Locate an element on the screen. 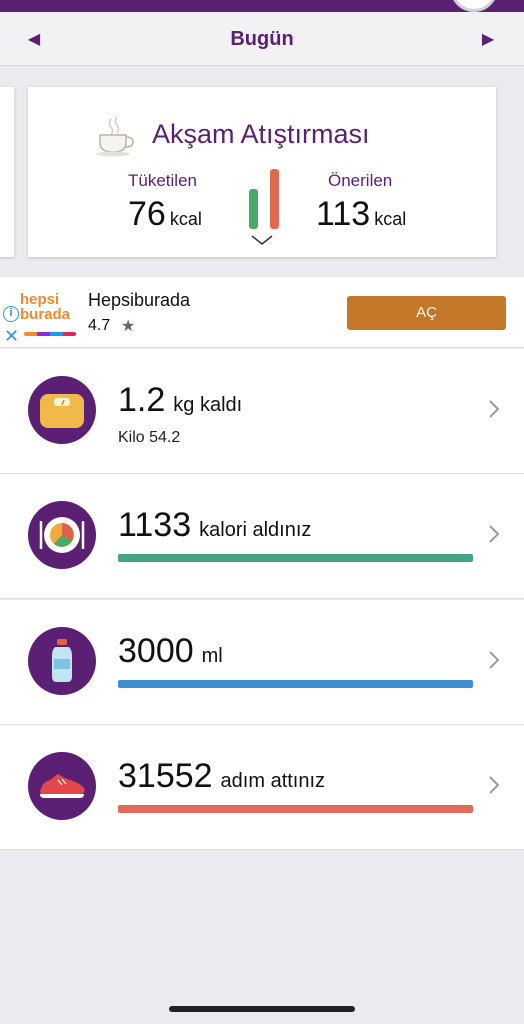  consumed-number: 76 is located at coordinates (147, 214).